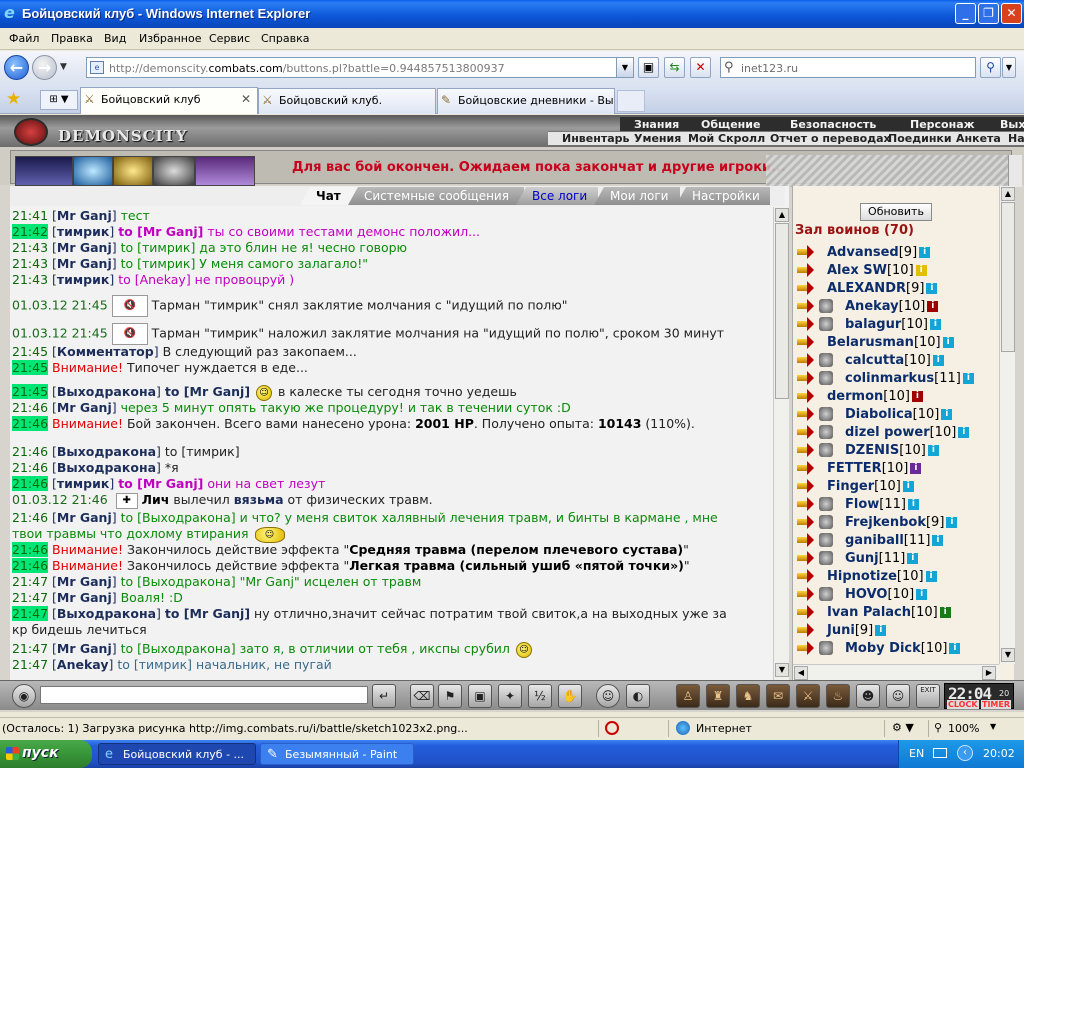 Image resolution: width=1086 pixels, height=1035 pixels. What do you see at coordinates (657, 138) in the screenshot?
I see `submenu-skills: Умения` at bounding box center [657, 138].